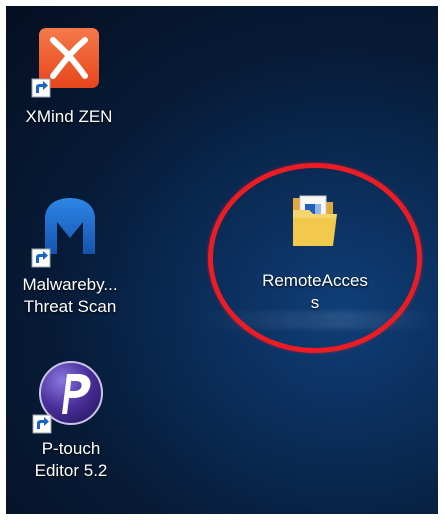  Describe the element at coordinates (71, 470) in the screenshot. I see `label-line: Editor 5.2` at that location.